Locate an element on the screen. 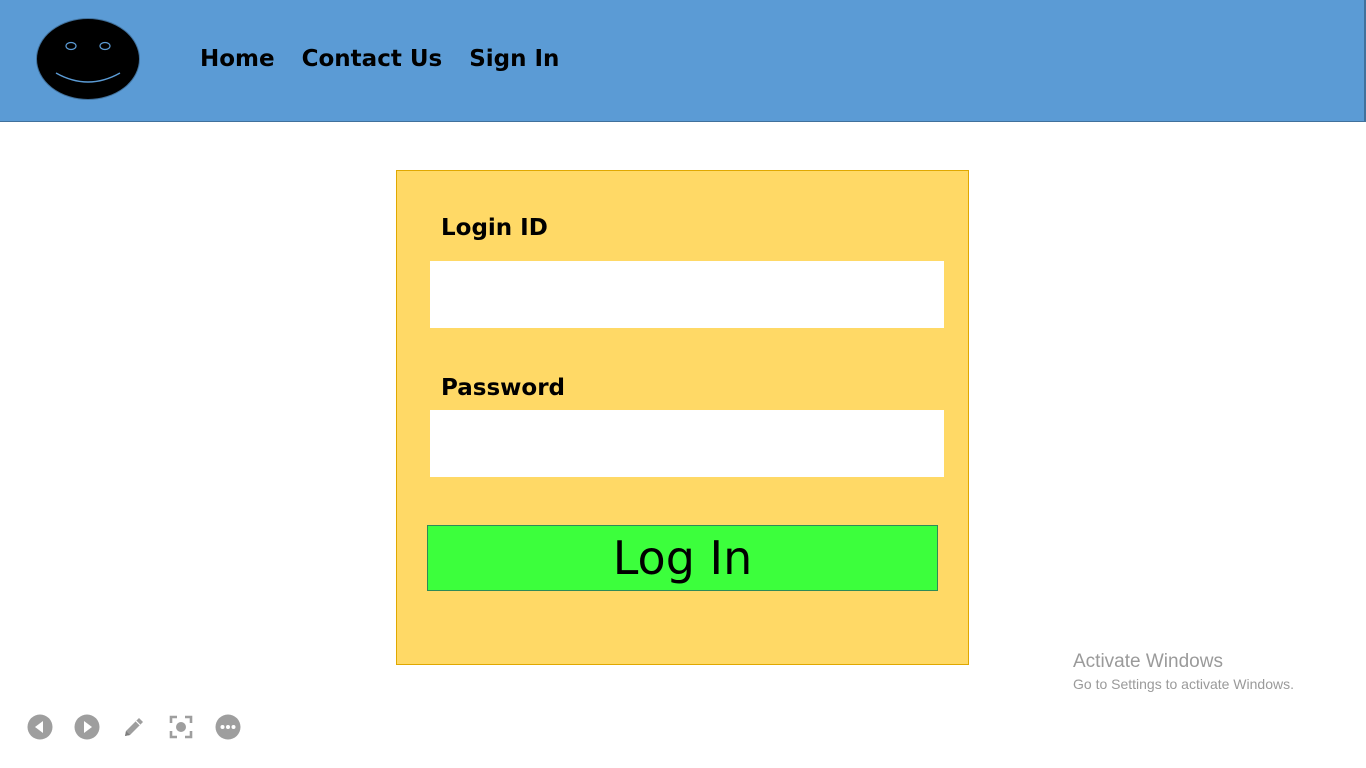  focus-icon is located at coordinates (181, 727).